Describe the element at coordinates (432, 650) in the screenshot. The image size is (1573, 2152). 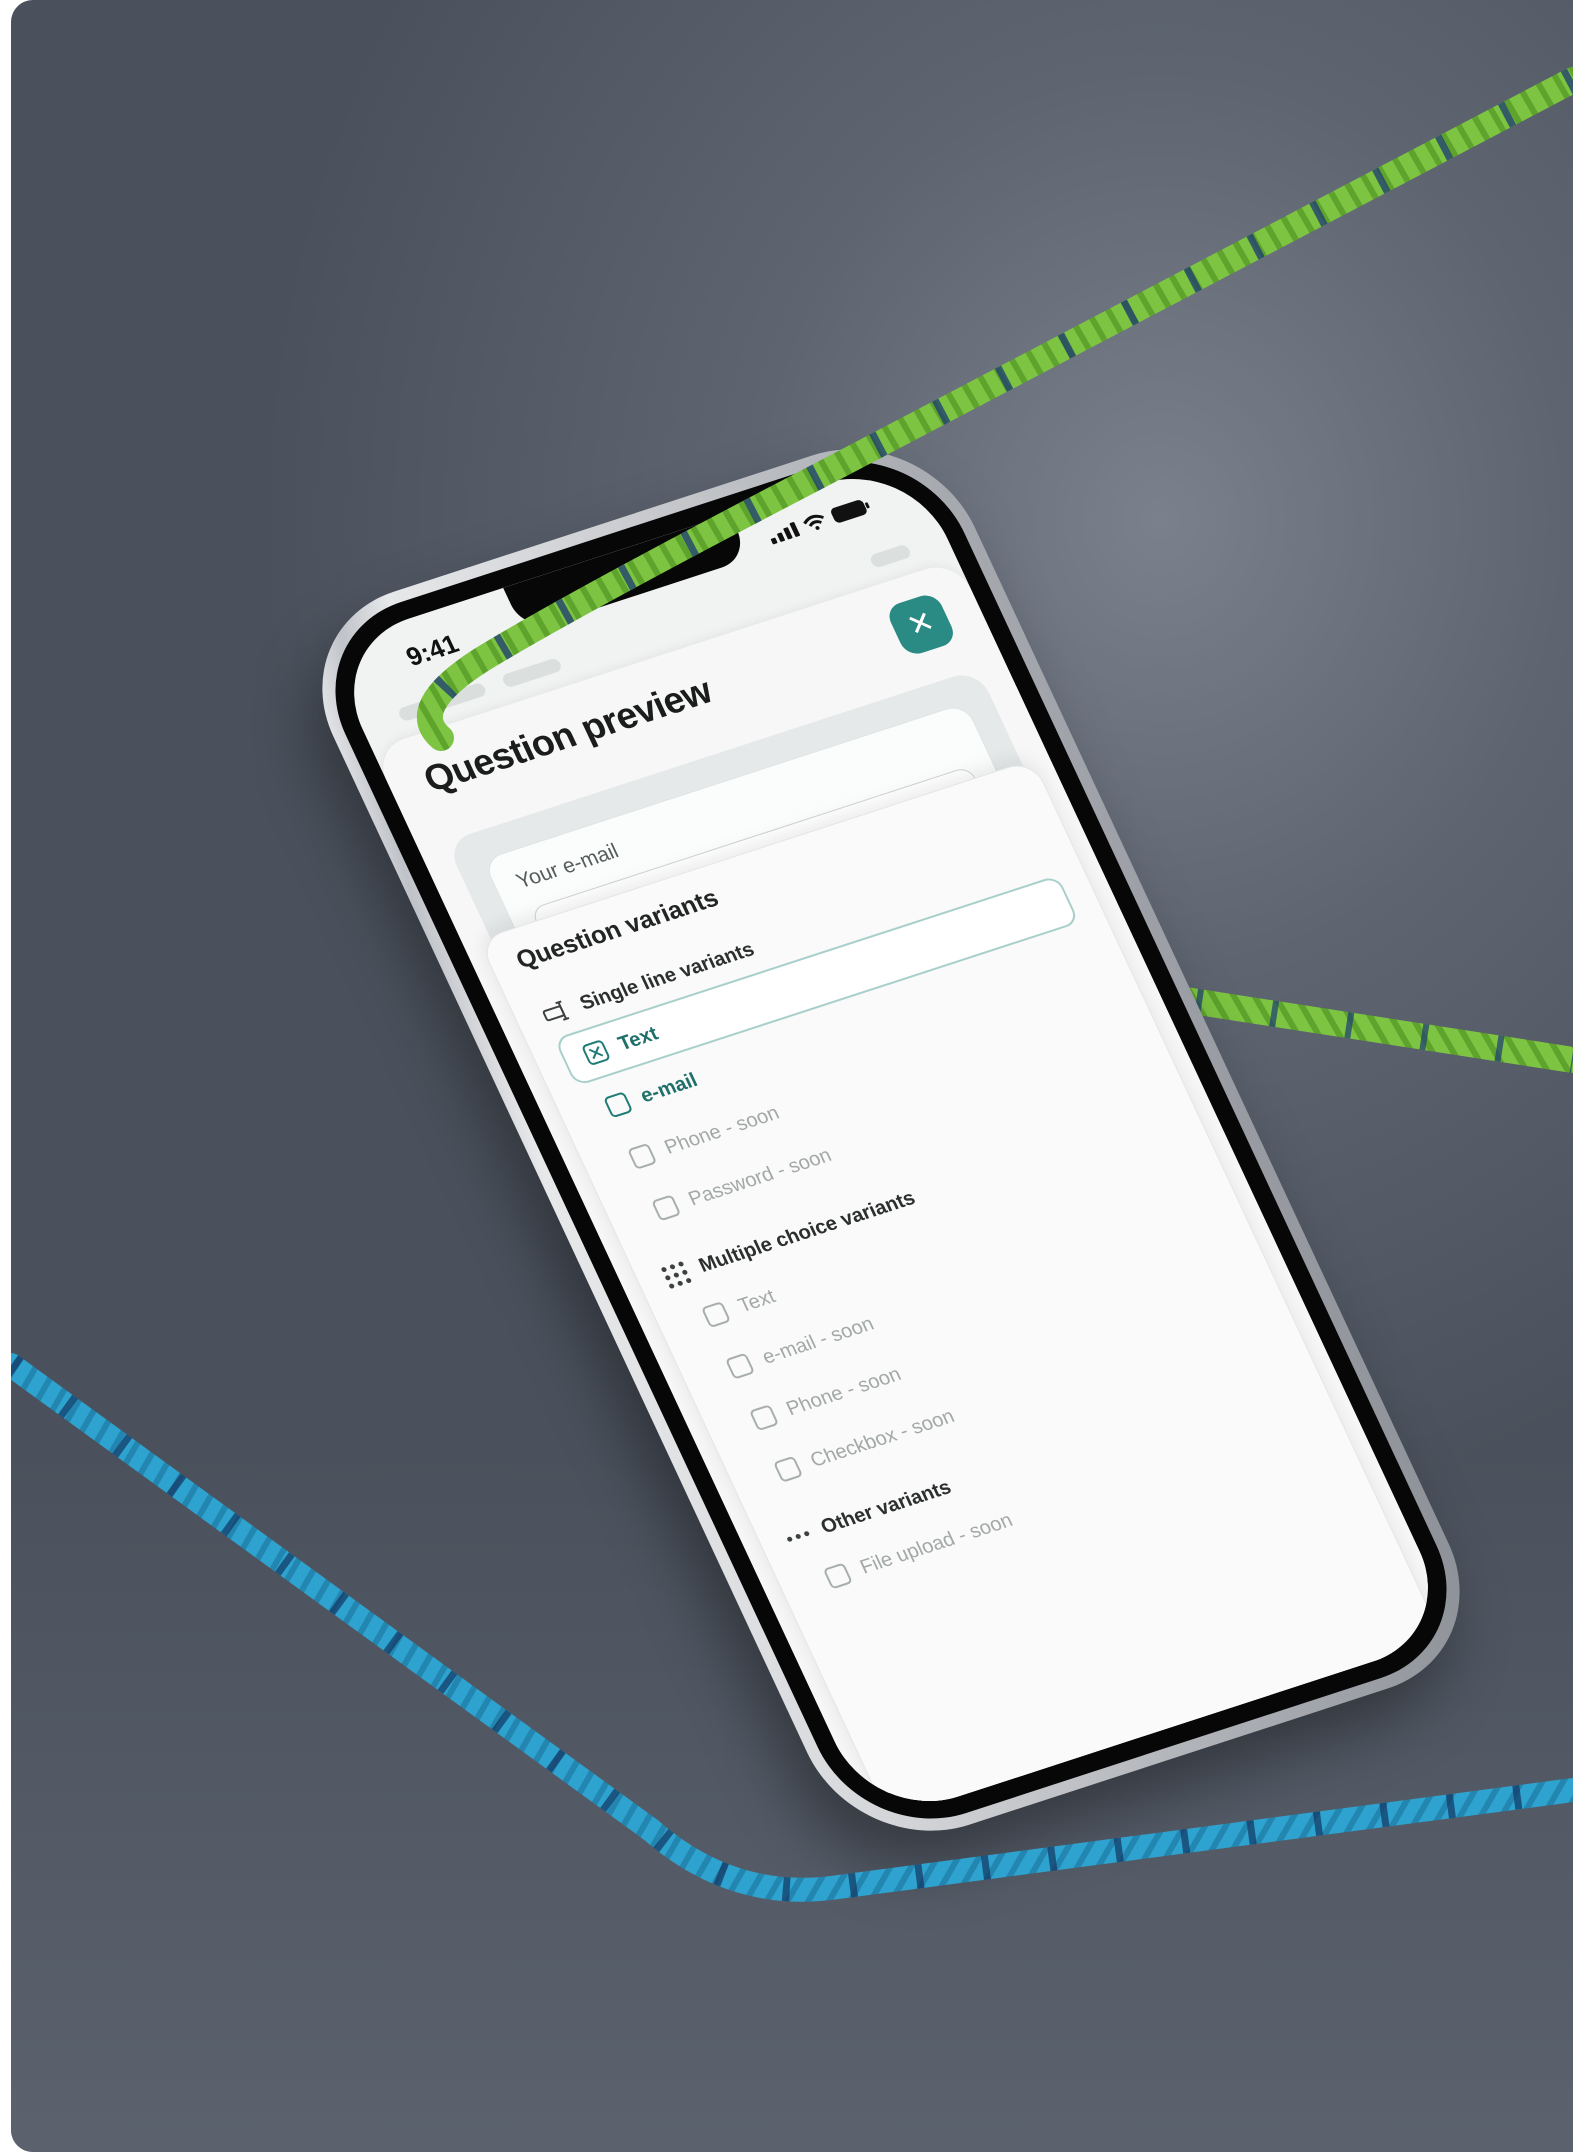
I see `status-time: 9:41` at that location.